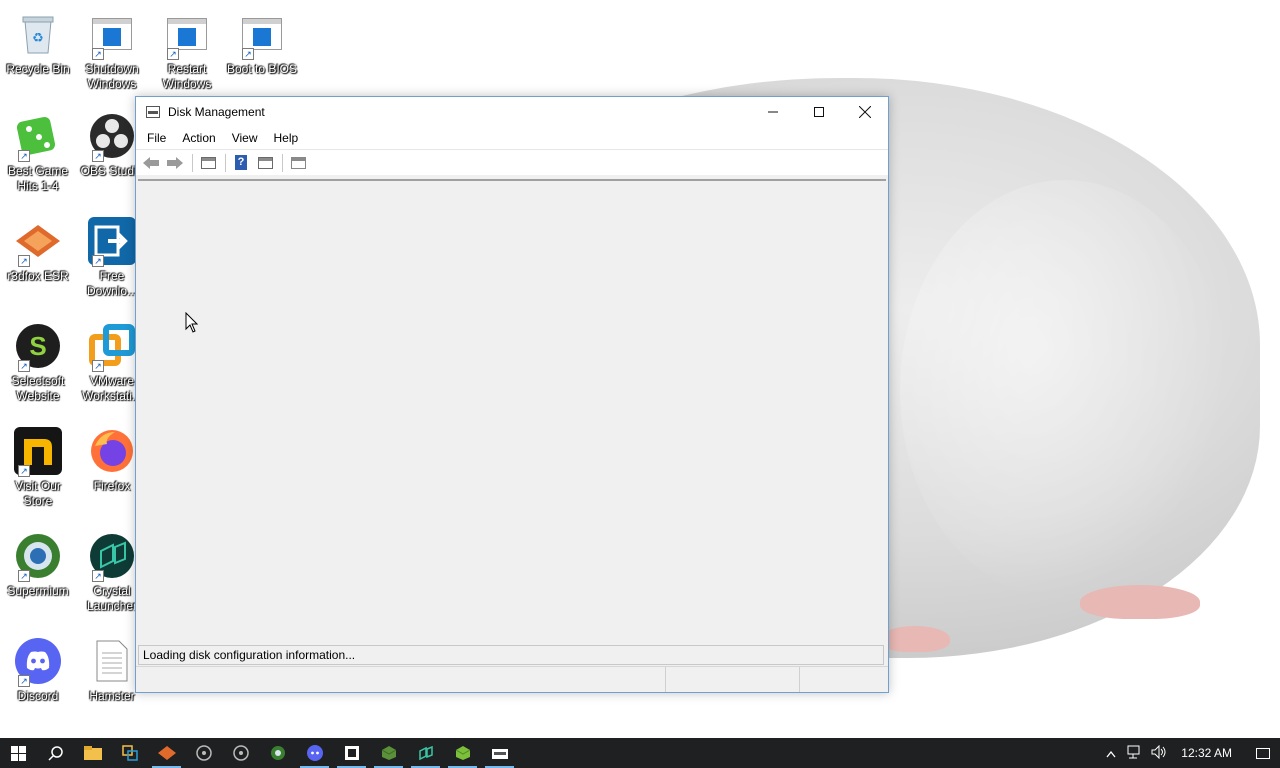 The image size is (1280, 768). Describe the element at coordinates (1206, 753) in the screenshot. I see `taskbar-clock: 12:32 AM` at that location.